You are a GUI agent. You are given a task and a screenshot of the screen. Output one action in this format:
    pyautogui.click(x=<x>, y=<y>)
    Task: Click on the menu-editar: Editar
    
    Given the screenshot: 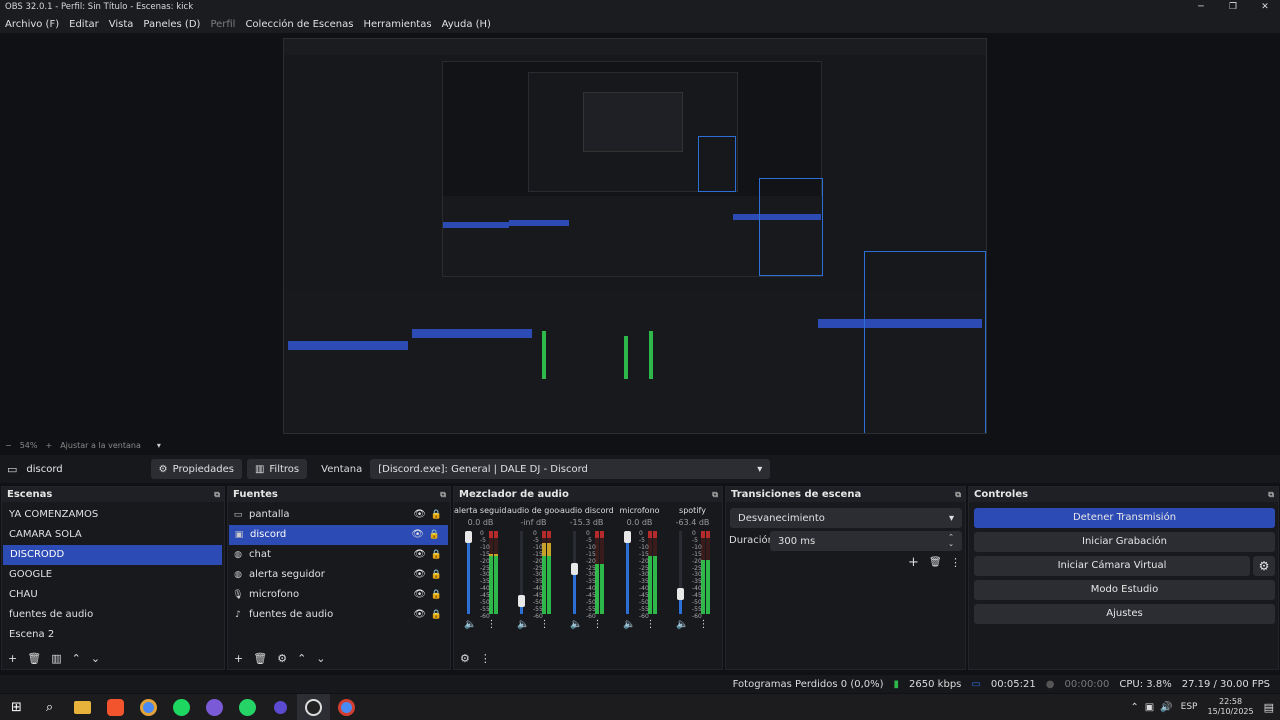 What is the action you would take?
    pyautogui.click(x=84, y=24)
    